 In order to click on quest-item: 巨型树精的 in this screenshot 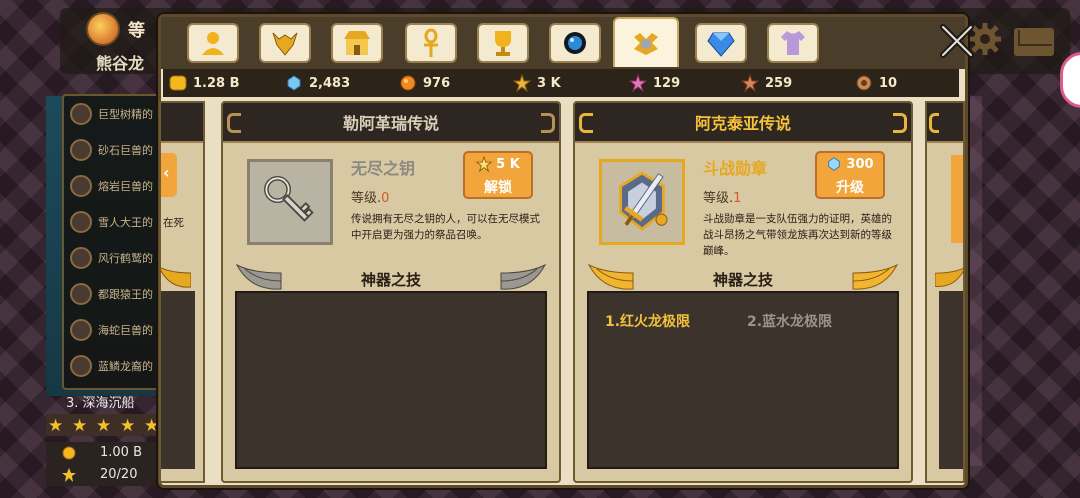, I will do `click(118, 114)`.